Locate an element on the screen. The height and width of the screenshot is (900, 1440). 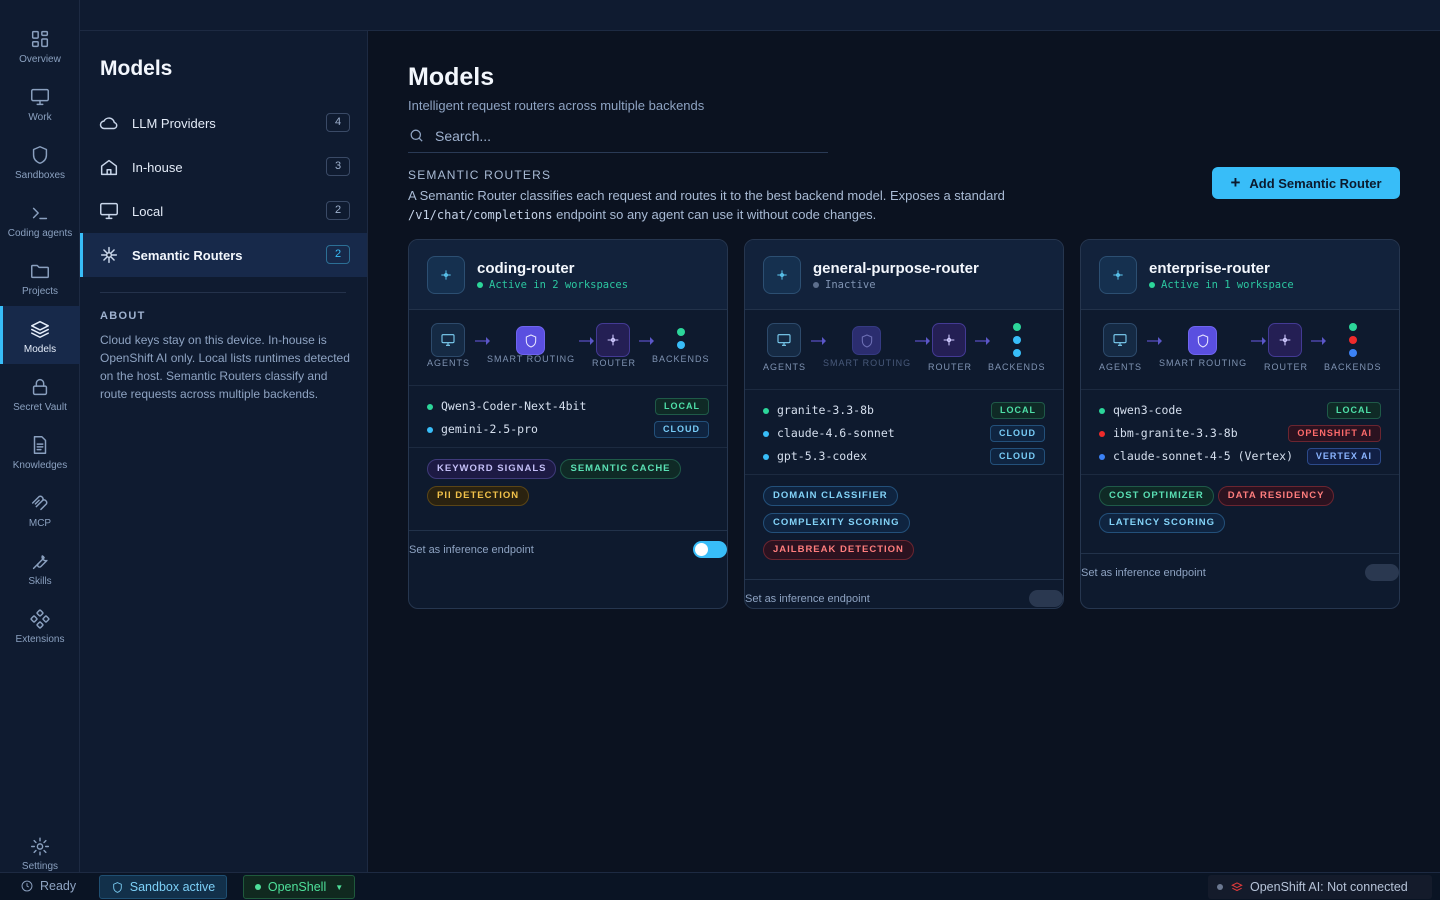
rail-item-sandboxes: Sandboxes is located at coordinates (40, 167).